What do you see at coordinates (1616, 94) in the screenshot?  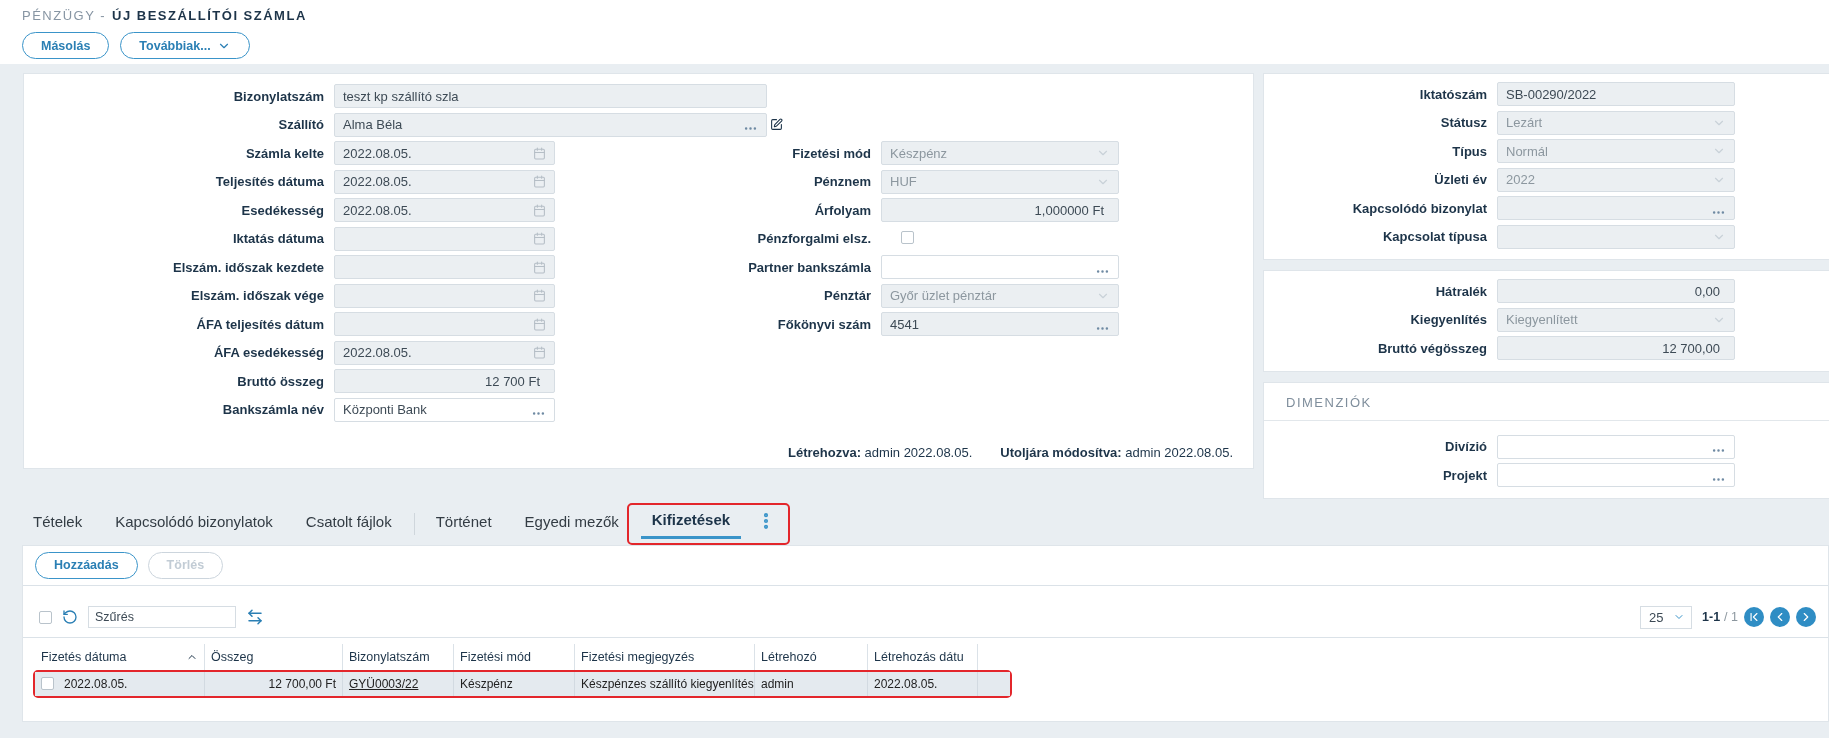 I see `input-field: SB-00290/2022` at bounding box center [1616, 94].